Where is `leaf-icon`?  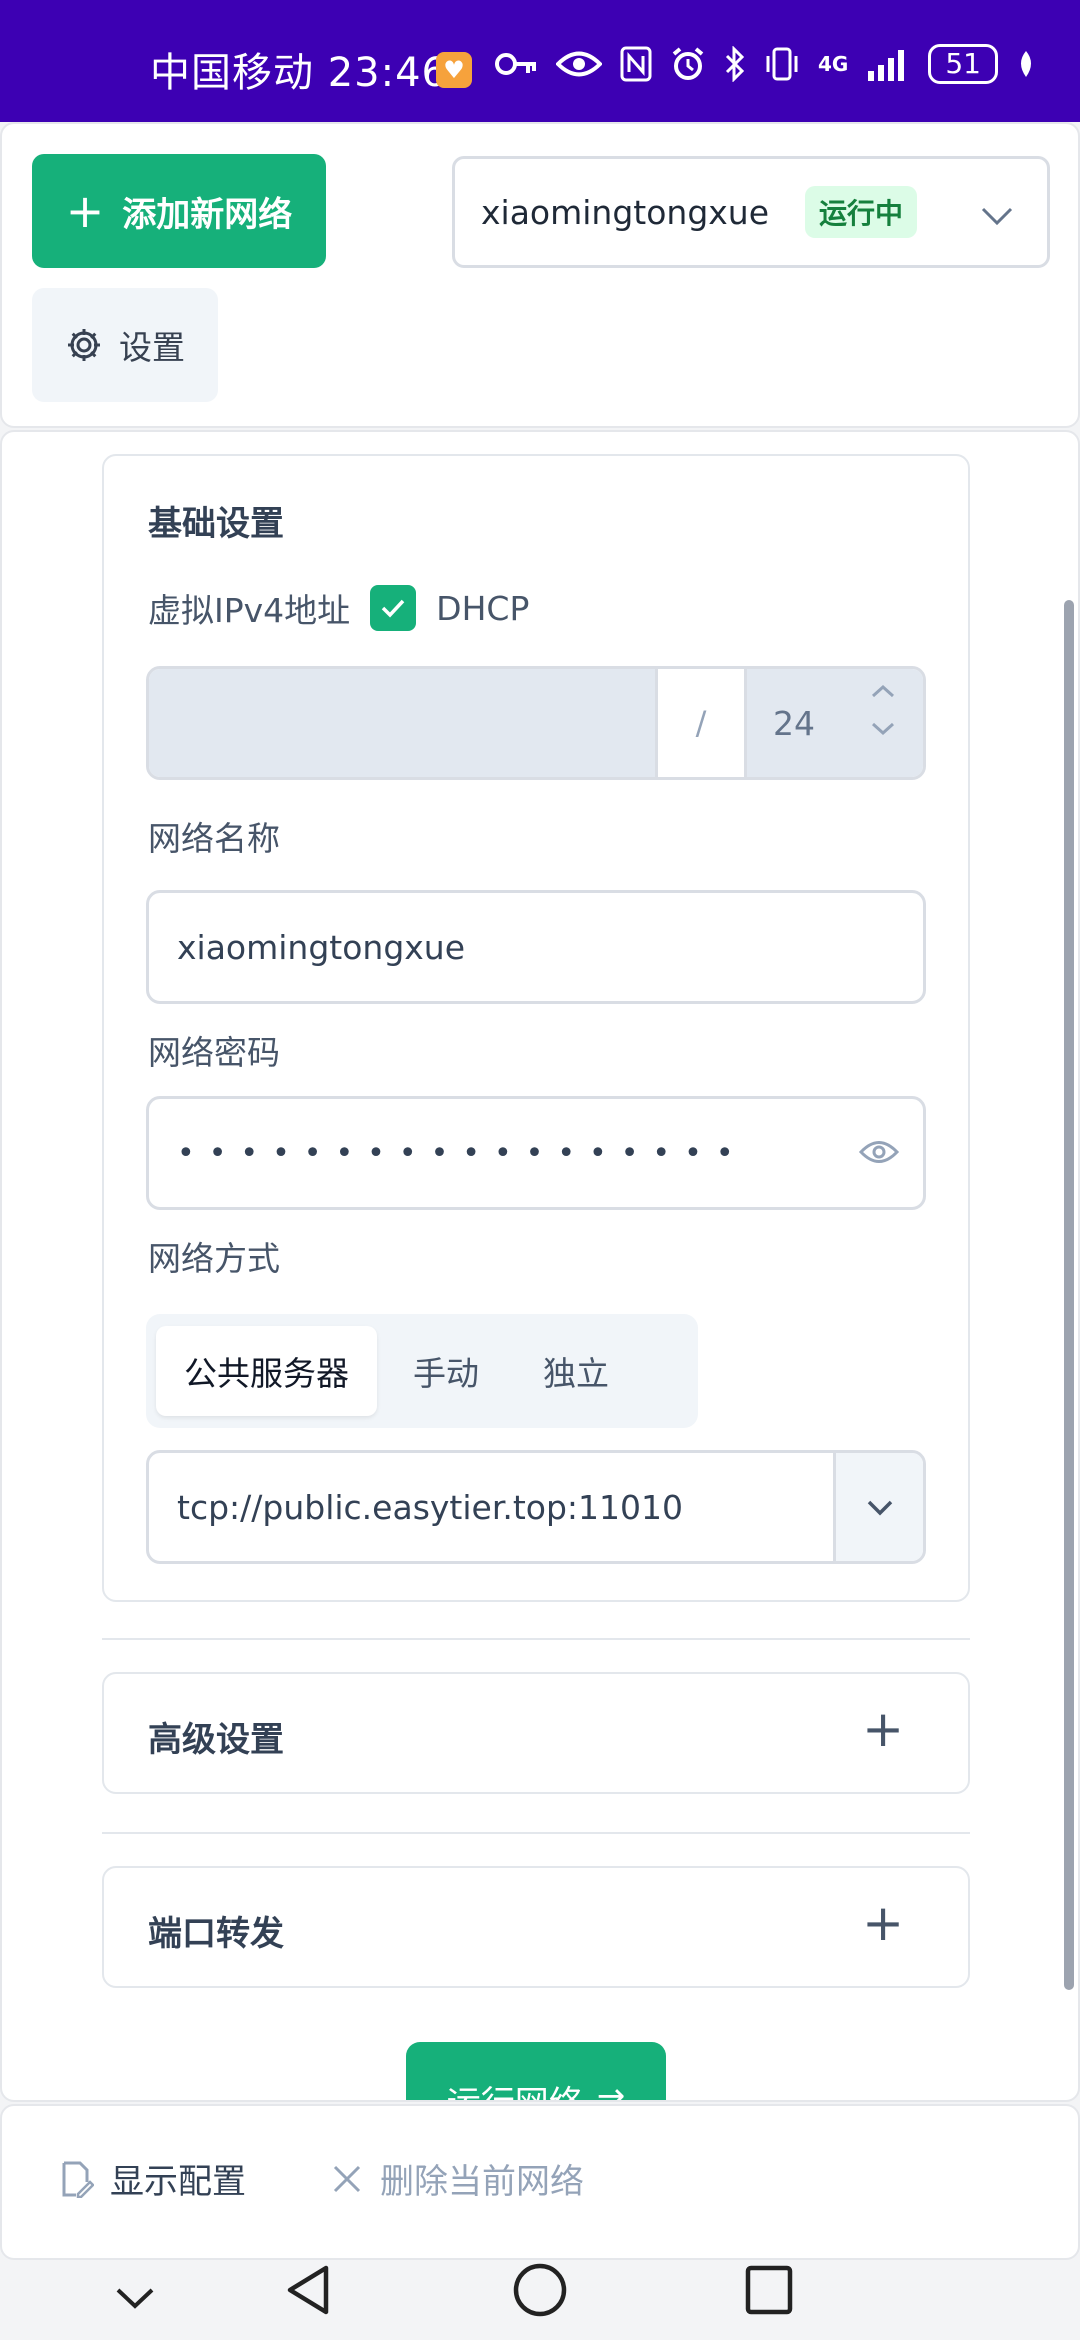 leaf-icon is located at coordinates (1026, 64).